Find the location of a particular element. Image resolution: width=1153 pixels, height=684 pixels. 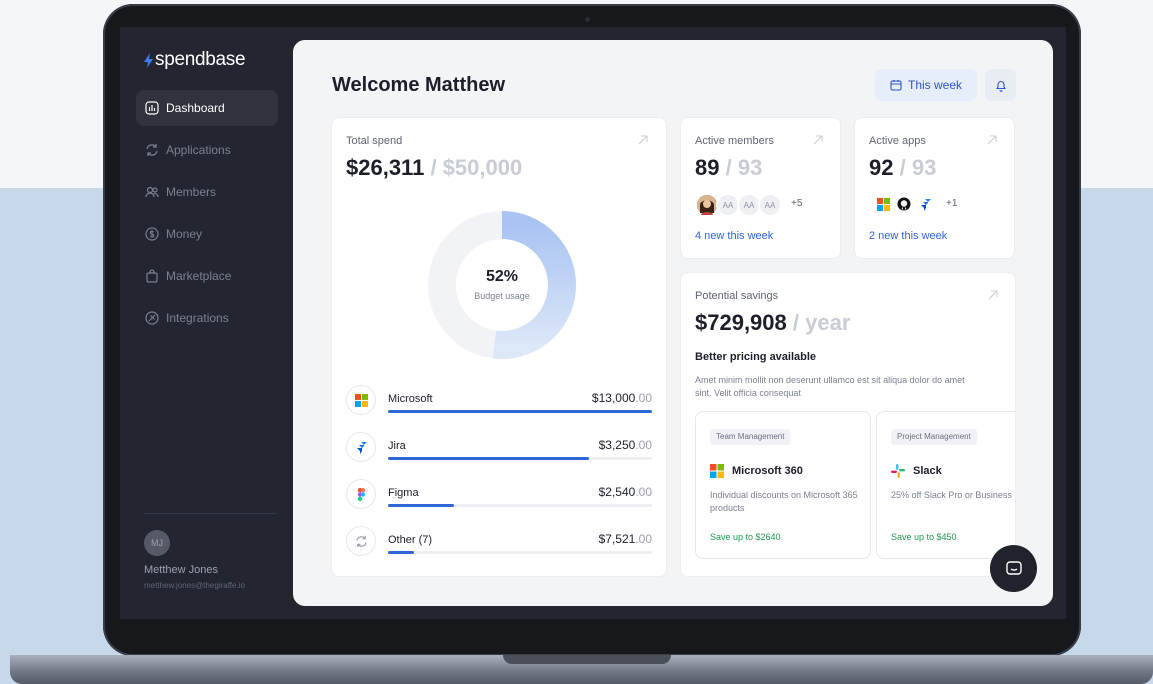

members-active: 89 is located at coordinates (707, 167).